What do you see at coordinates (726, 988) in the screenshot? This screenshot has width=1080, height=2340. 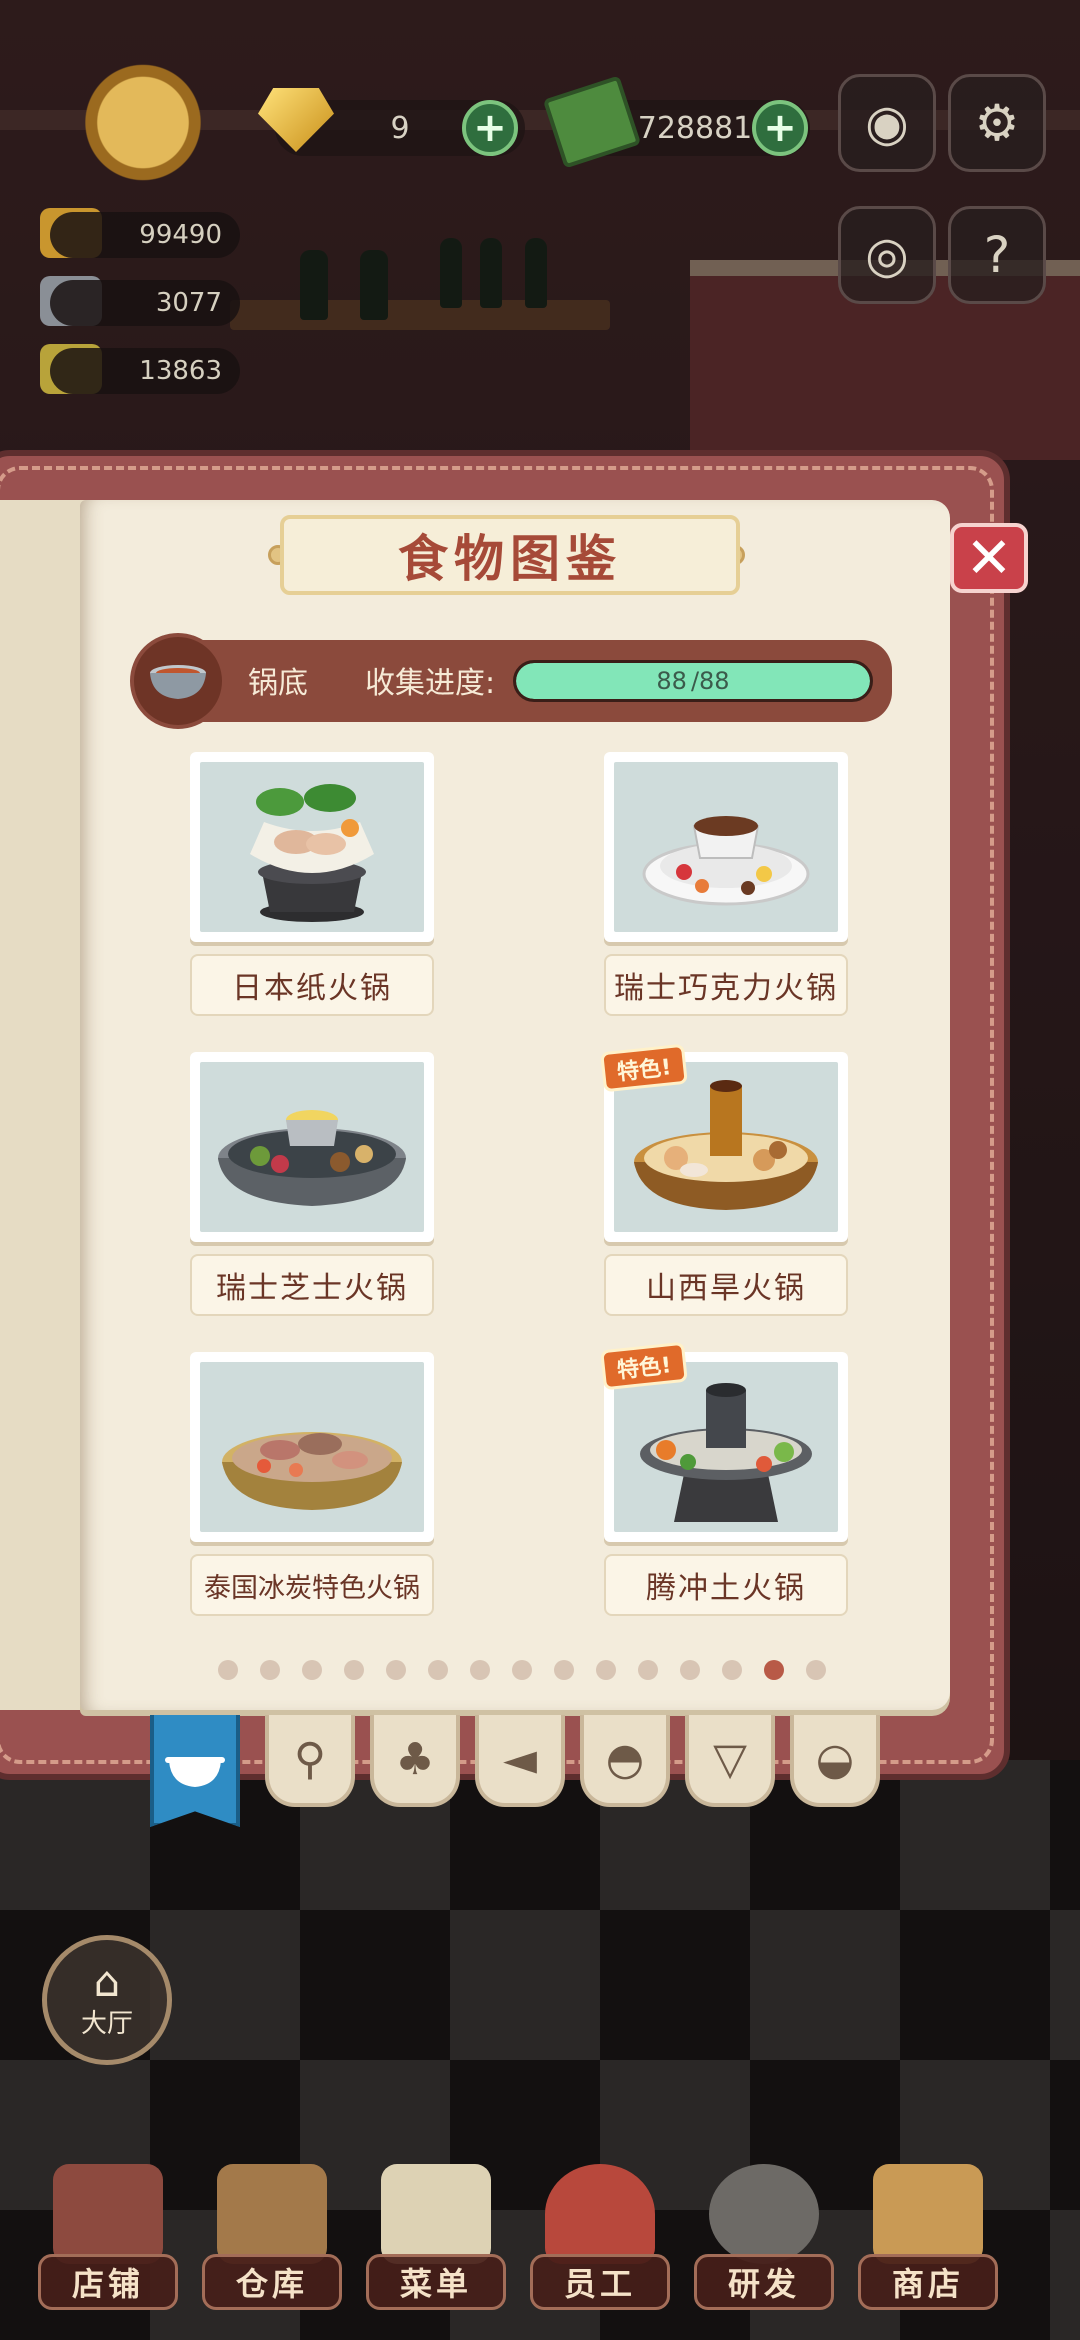 I see `food-name-text: 瑞士巧克力火锅` at bounding box center [726, 988].